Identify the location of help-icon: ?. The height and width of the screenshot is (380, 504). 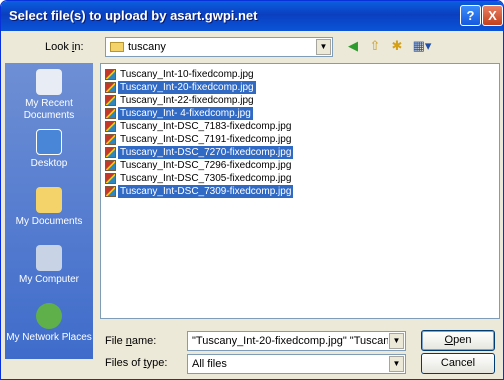
(470, 15).